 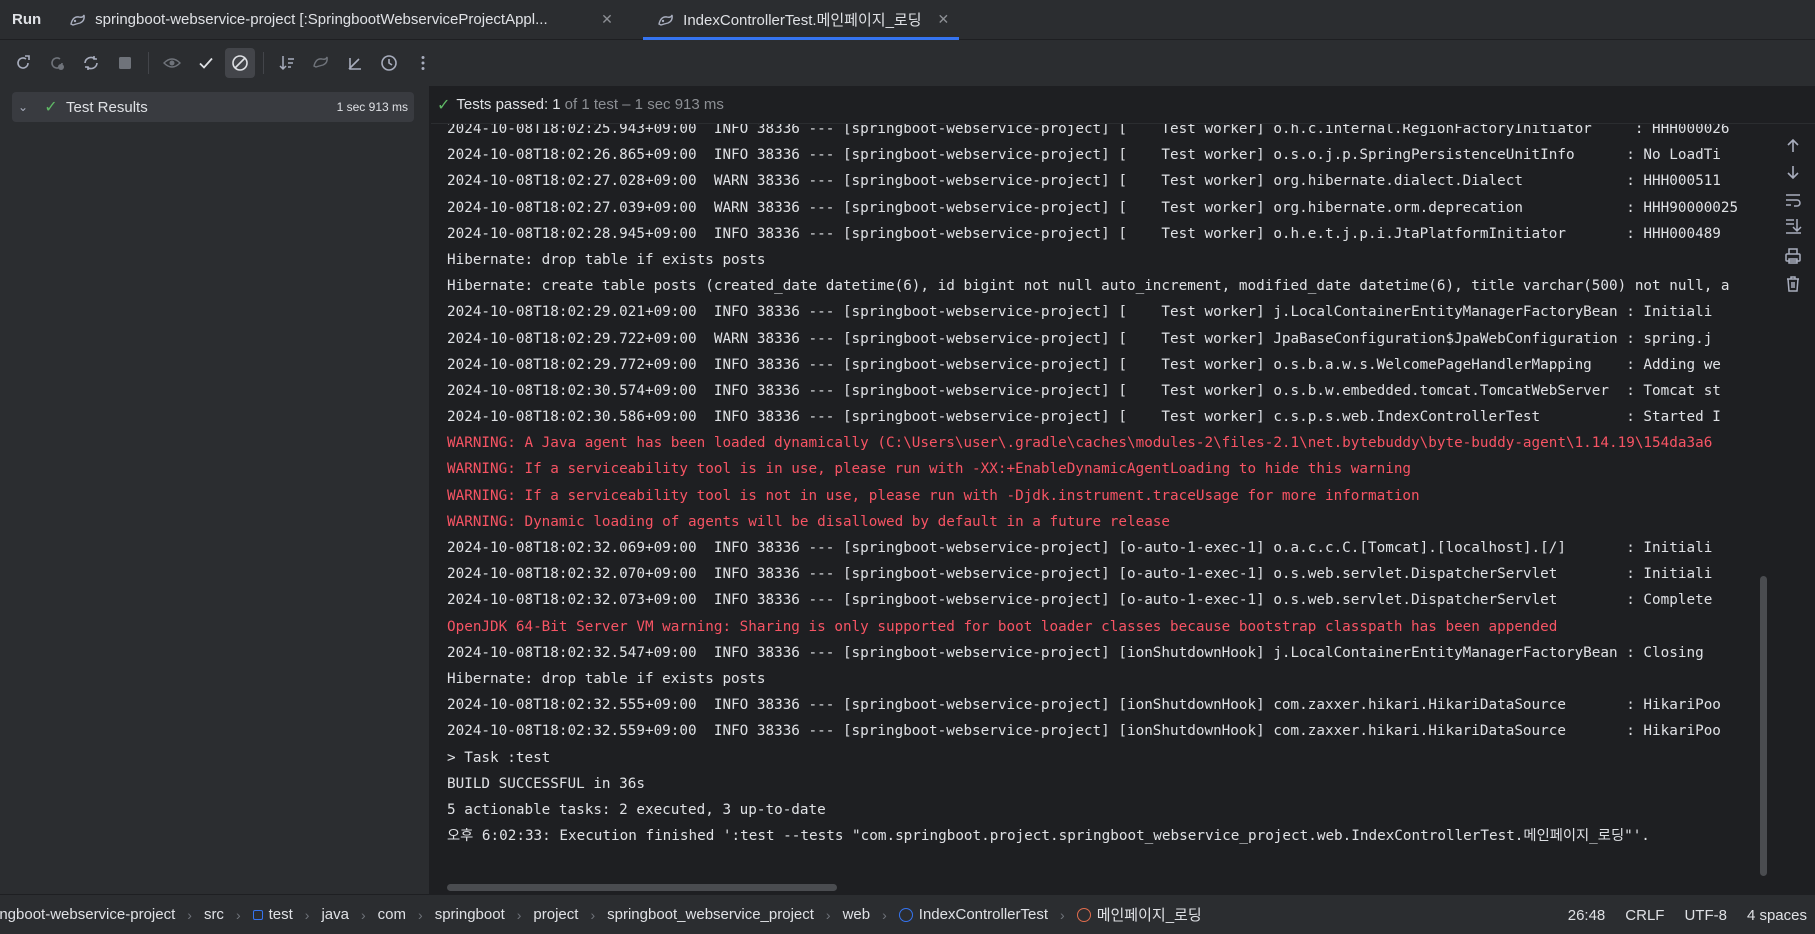 I want to click on caret-position: 26:48, so click(x=1587, y=915).